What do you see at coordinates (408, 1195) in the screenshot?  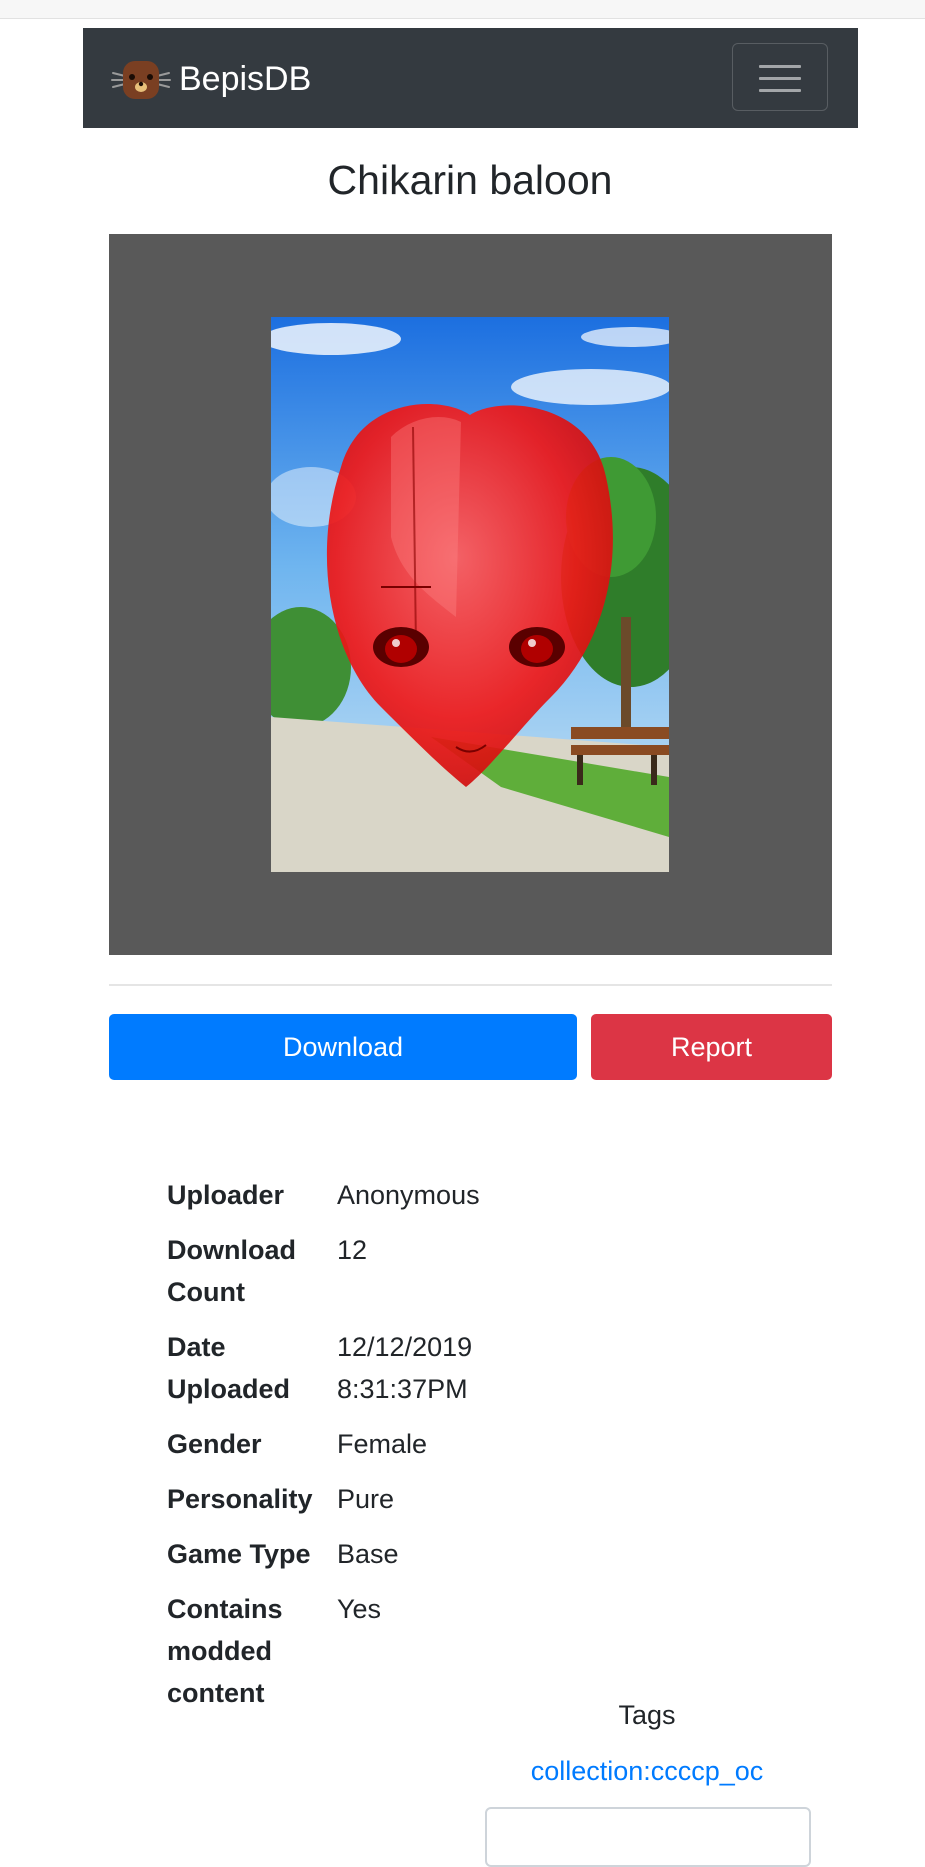 I see `info-value: Anonymous` at bounding box center [408, 1195].